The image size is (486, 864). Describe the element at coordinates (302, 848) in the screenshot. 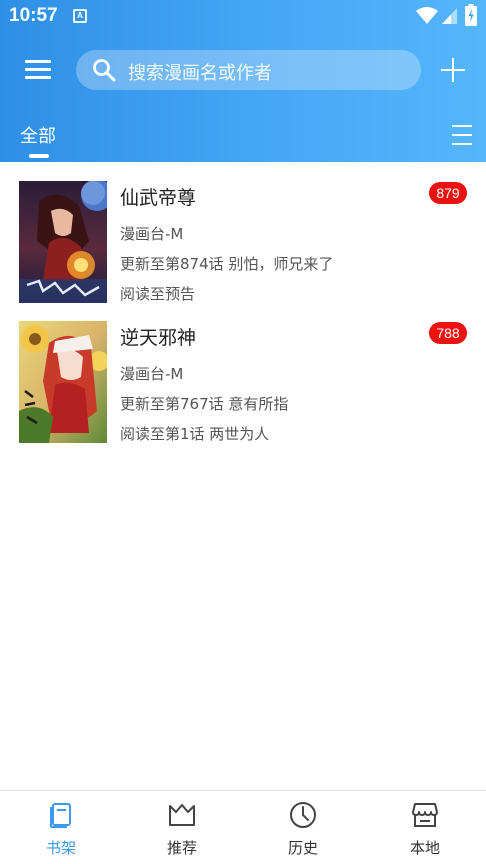

I see `nav-label: 历史` at that location.